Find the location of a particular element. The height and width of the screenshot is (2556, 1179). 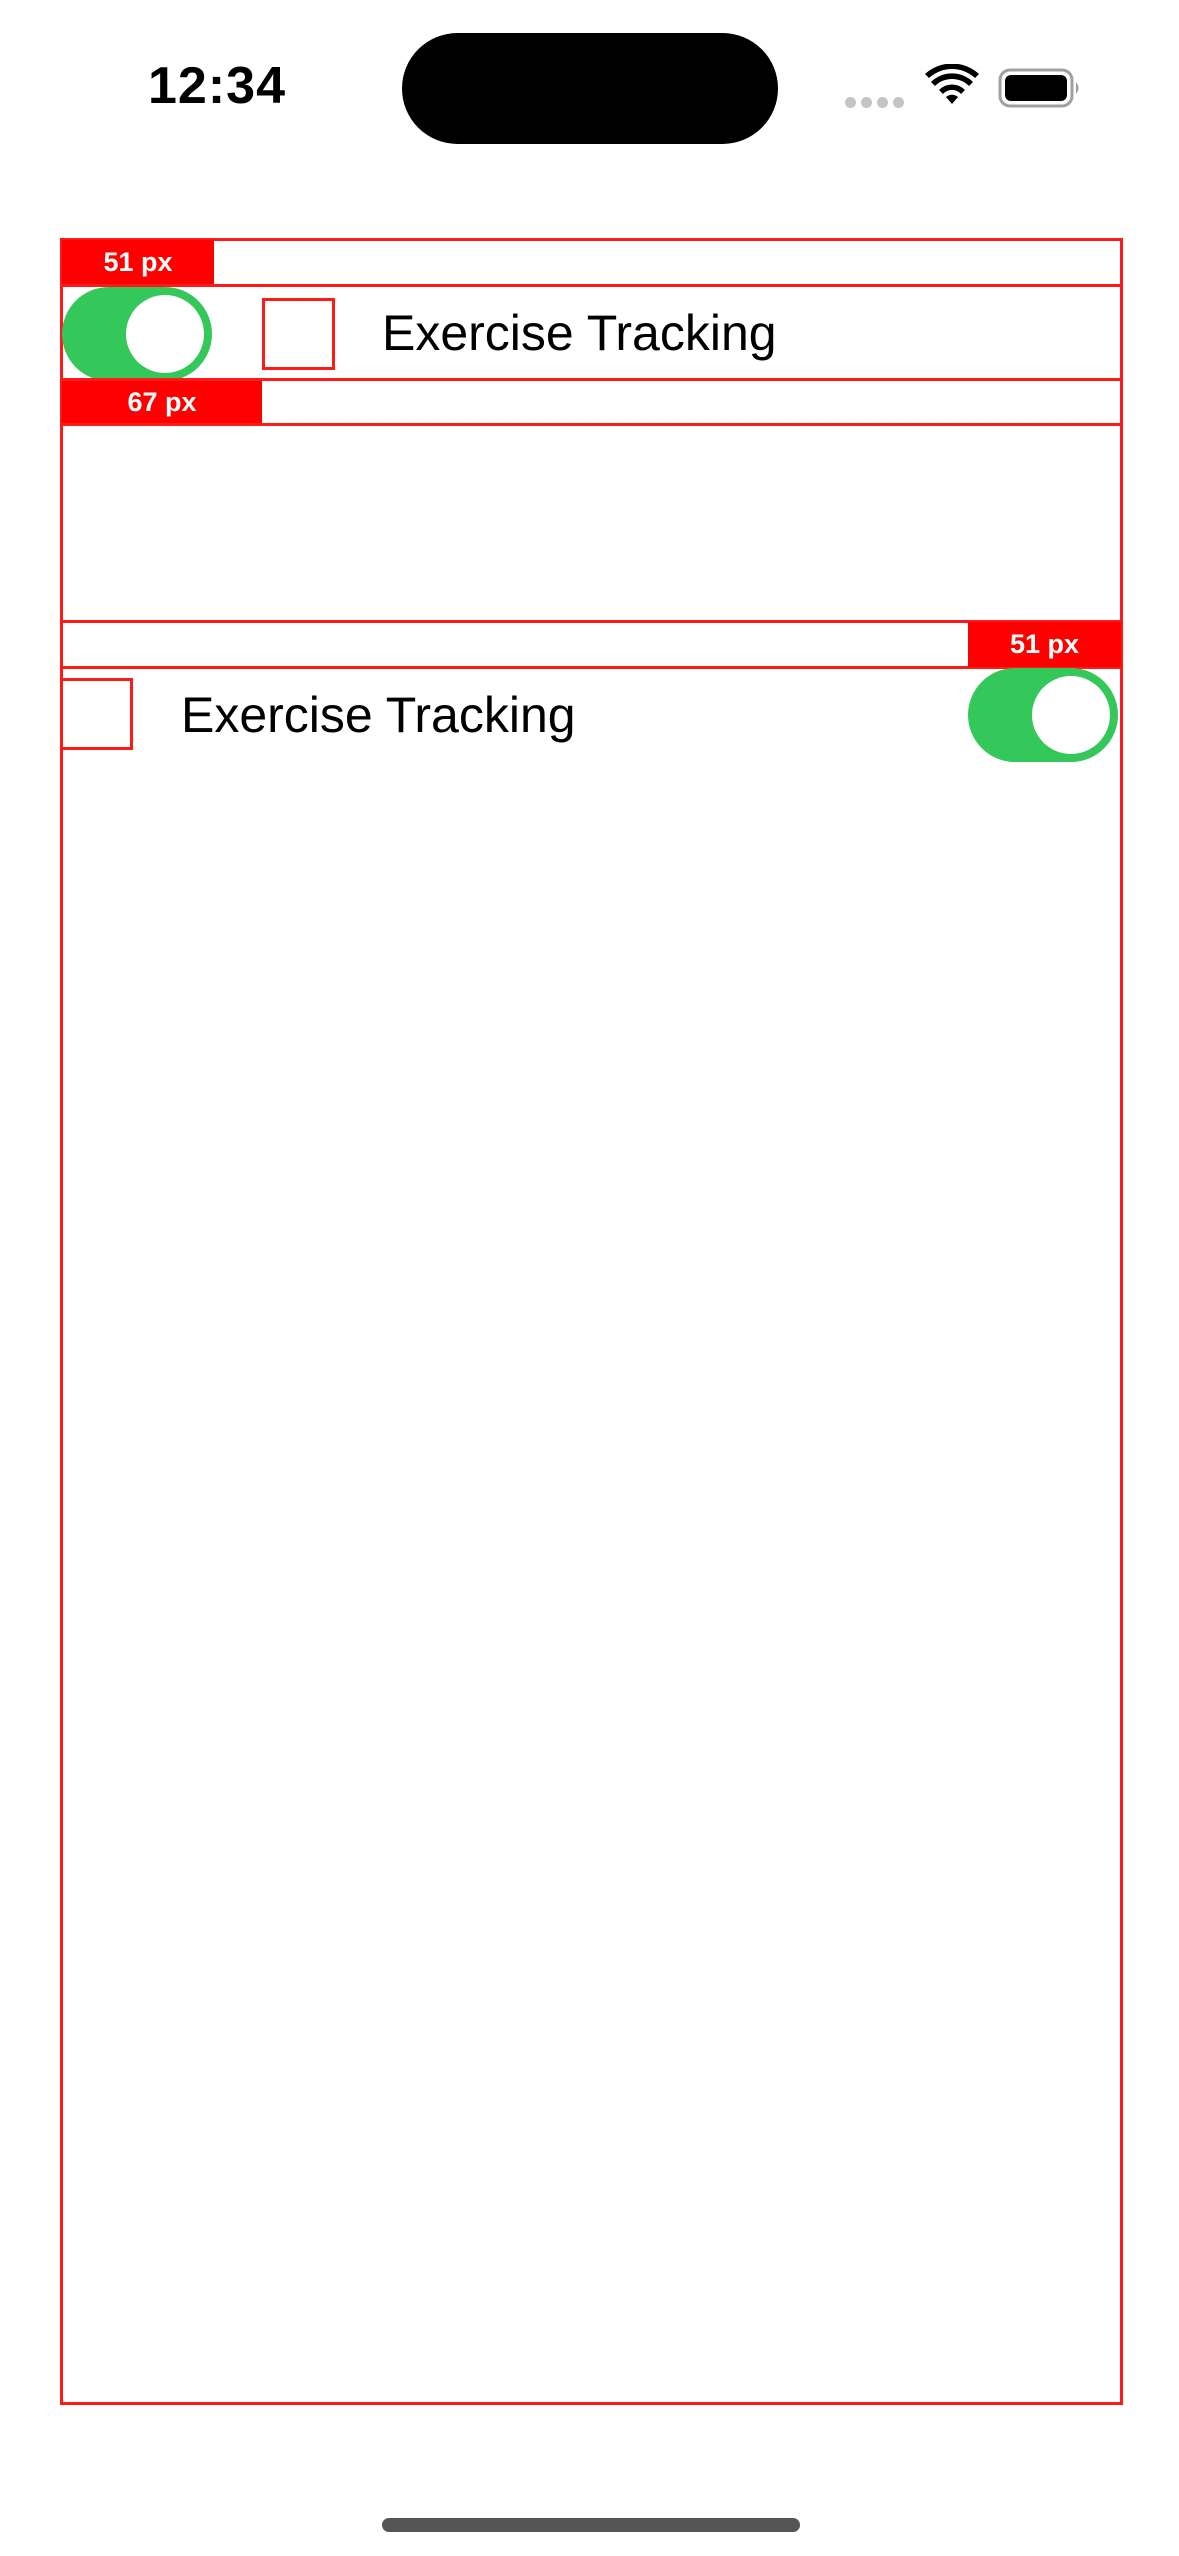

status-time: 12:34 is located at coordinates (217, 86).